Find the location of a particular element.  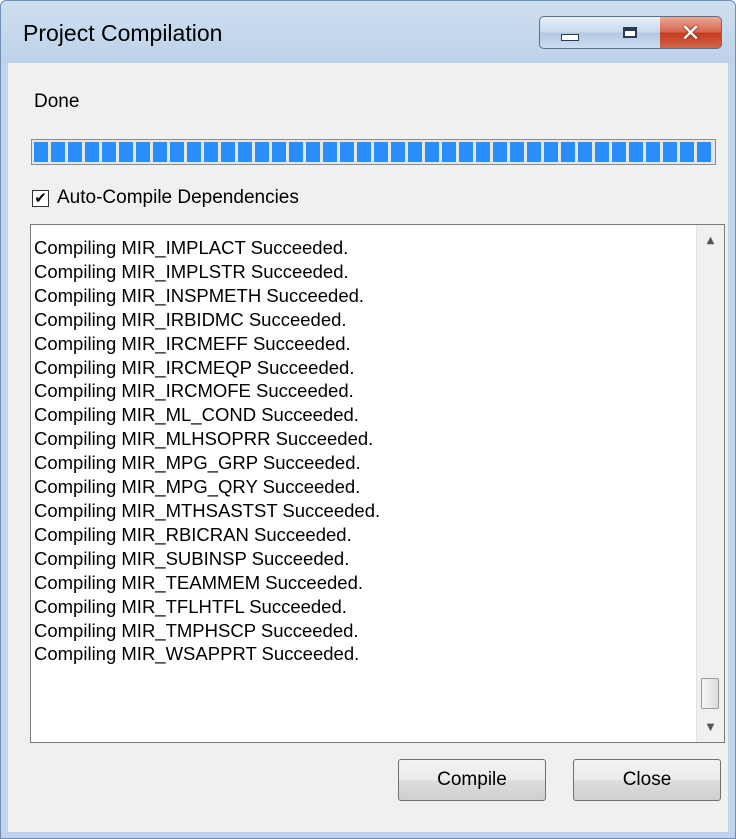

compile-button: Compile is located at coordinates (472, 780).